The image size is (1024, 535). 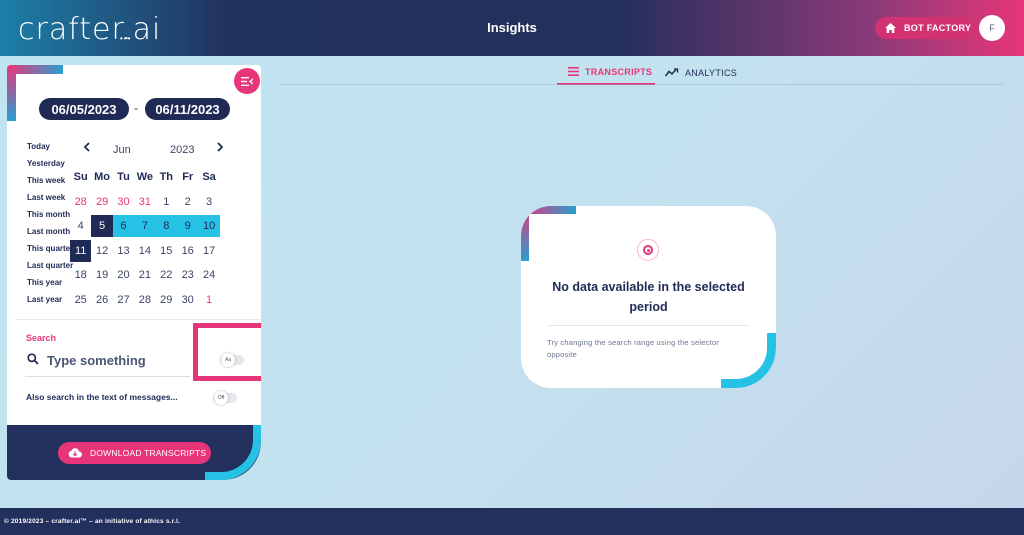 What do you see at coordinates (75, 453) in the screenshot?
I see `cloud-download-icon` at bounding box center [75, 453].